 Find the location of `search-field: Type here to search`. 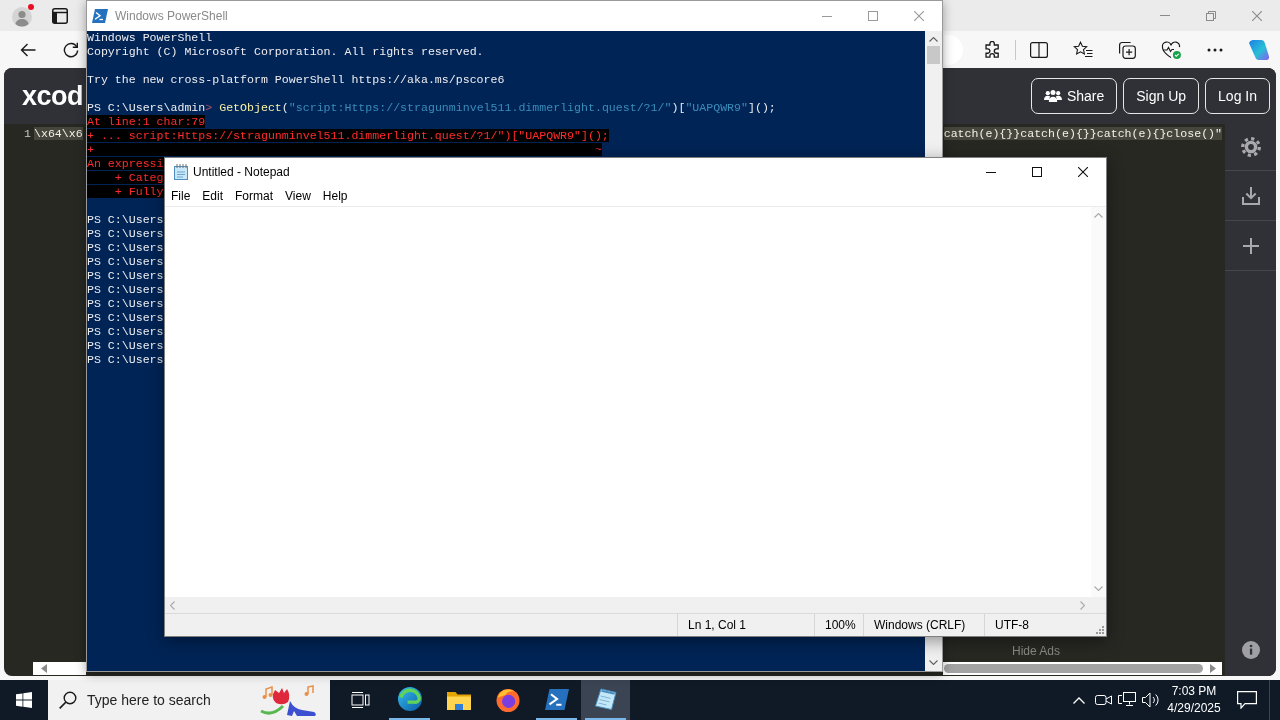

search-field: Type here to search is located at coordinates (162, 700).